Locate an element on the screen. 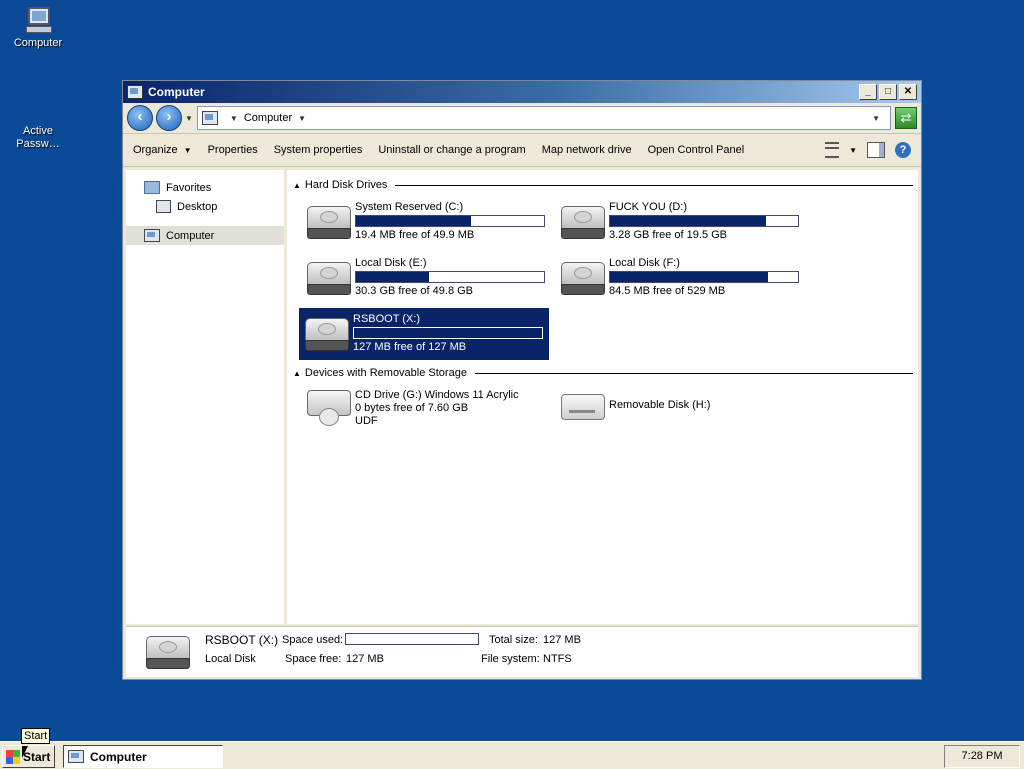 The image size is (1024, 769). clock: 7:28 PM is located at coordinates (982, 756).